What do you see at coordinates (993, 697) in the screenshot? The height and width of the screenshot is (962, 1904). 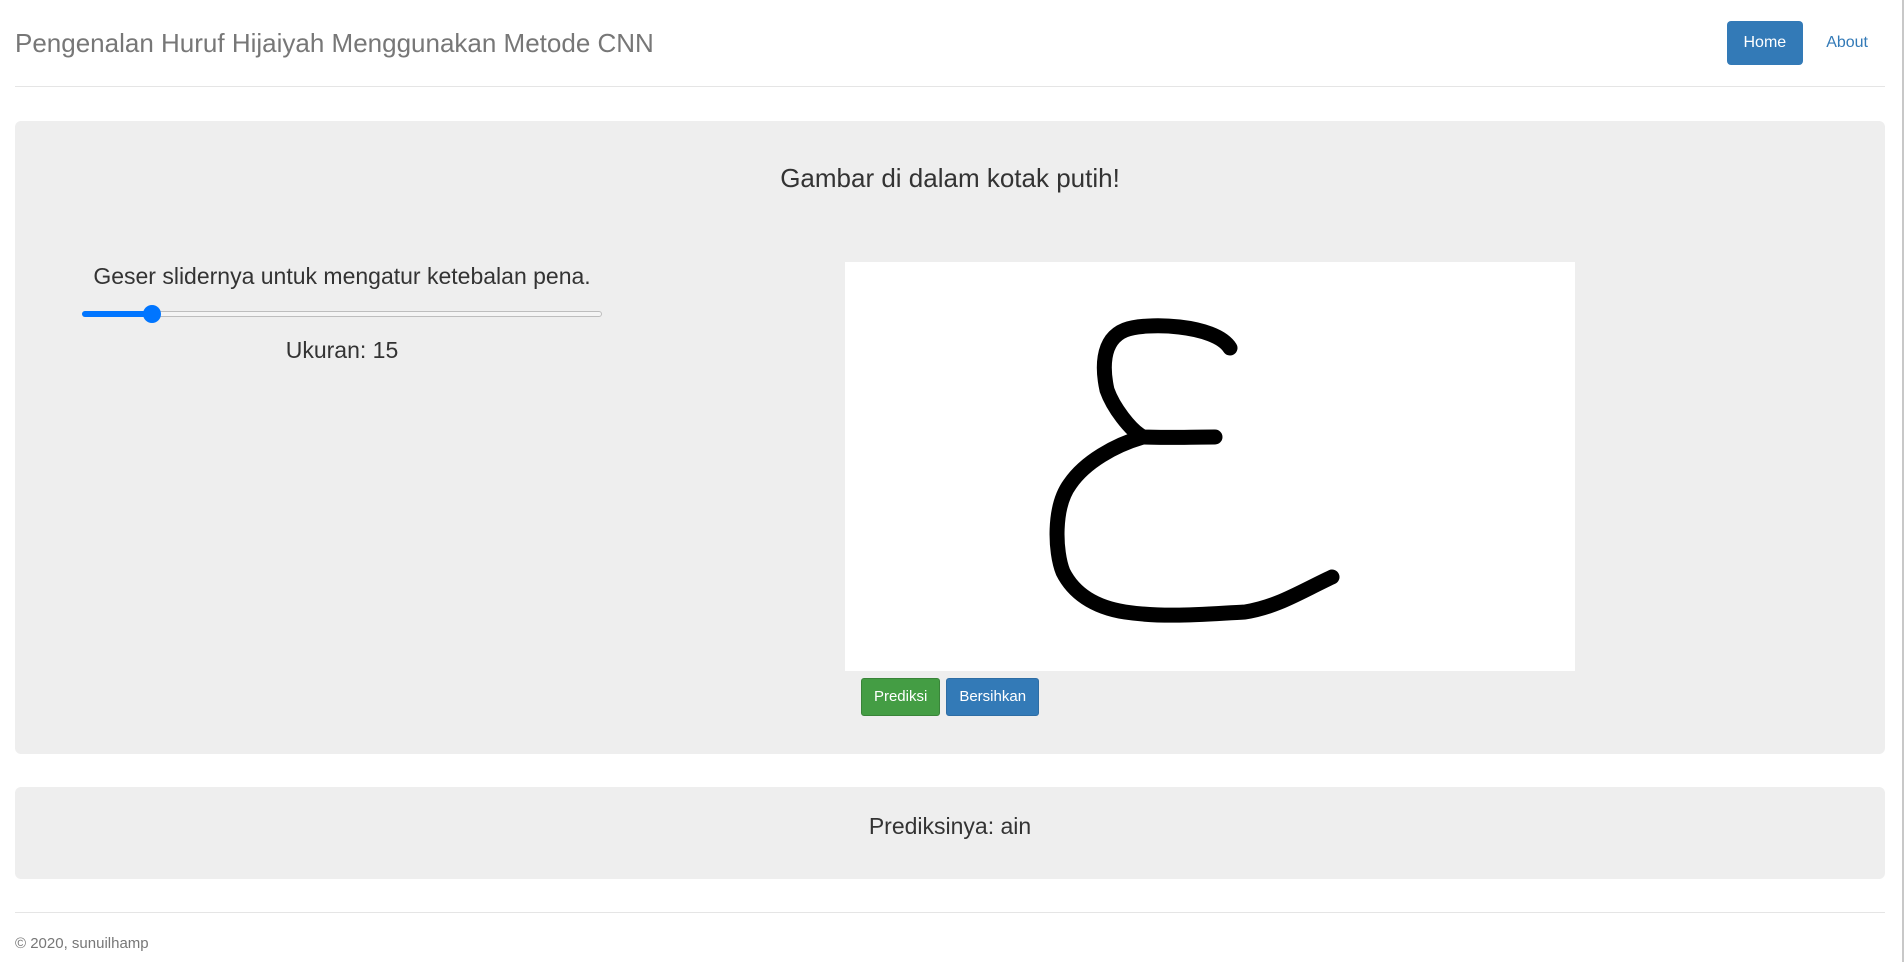 I see `clear-button: Bersihkan` at bounding box center [993, 697].